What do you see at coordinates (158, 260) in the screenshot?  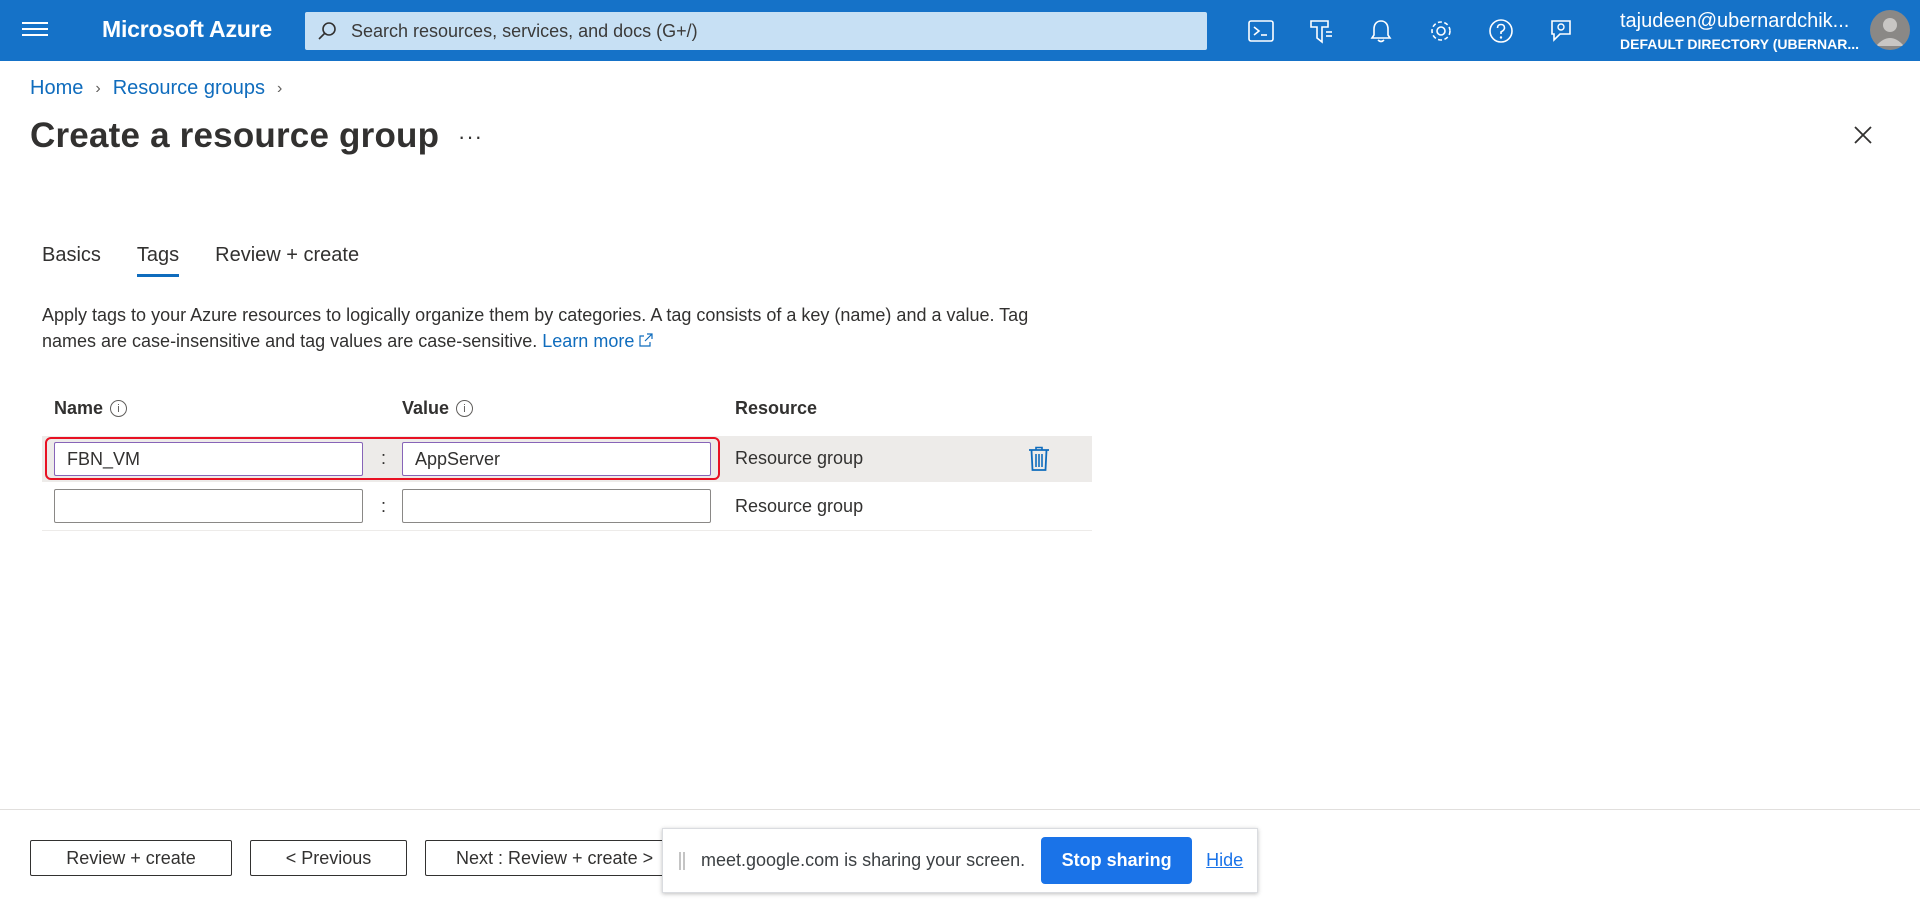 I see `tab-tags: Tags` at bounding box center [158, 260].